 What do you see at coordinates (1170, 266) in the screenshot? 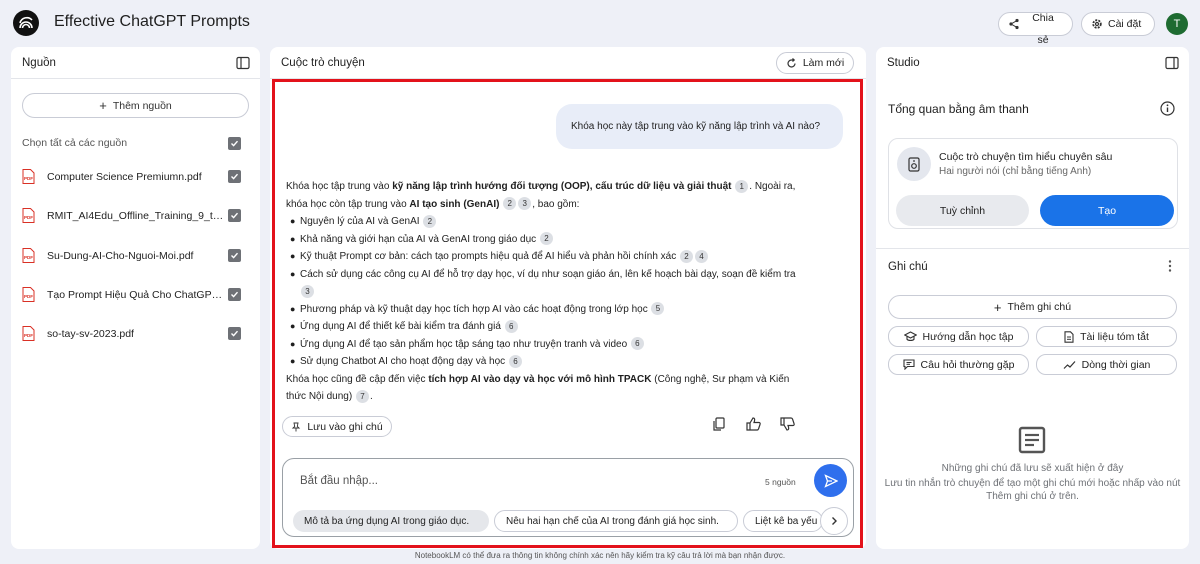
I see `more-options-icon` at bounding box center [1170, 266].